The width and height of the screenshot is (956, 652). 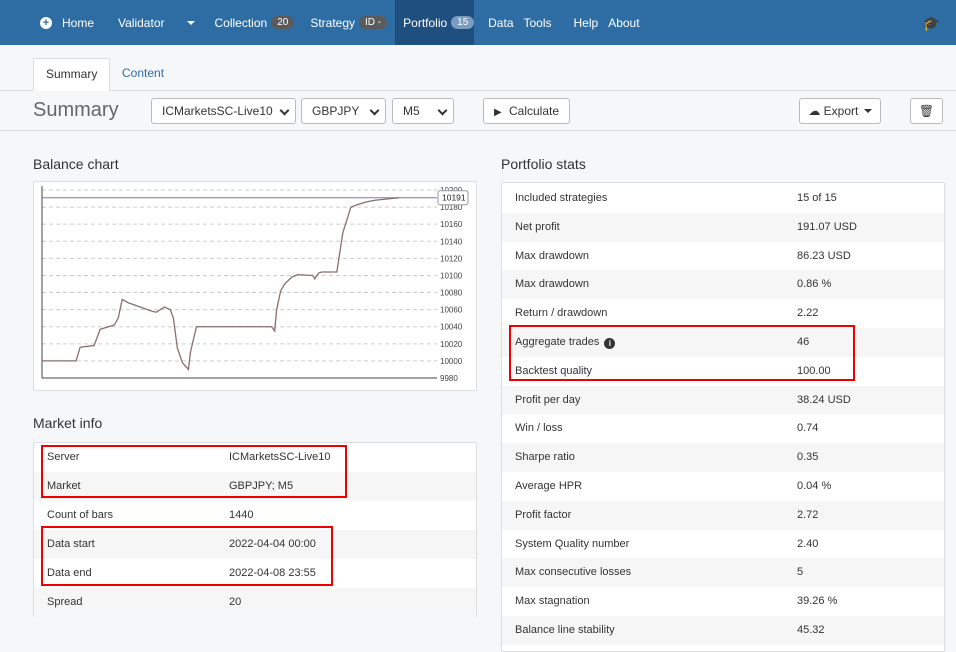 What do you see at coordinates (814, 486) in the screenshot?
I see `stat-value: 0.04 %` at bounding box center [814, 486].